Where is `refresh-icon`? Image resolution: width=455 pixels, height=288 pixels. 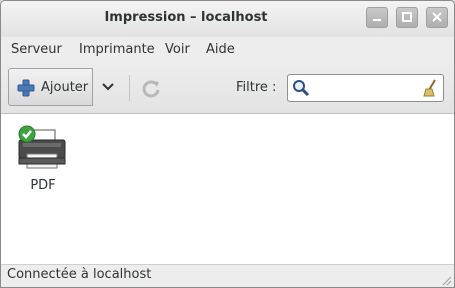
refresh-icon is located at coordinates (151, 89).